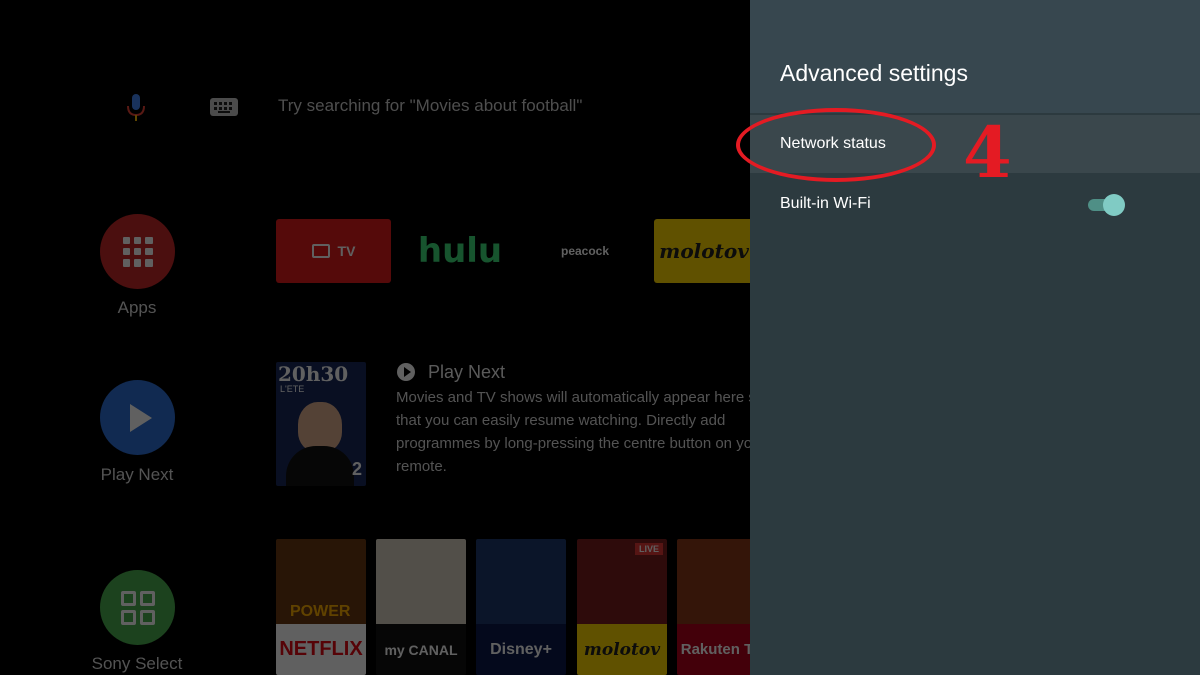 Image resolution: width=1200 pixels, height=675 pixels. I want to click on apps-button, so click(137, 251).